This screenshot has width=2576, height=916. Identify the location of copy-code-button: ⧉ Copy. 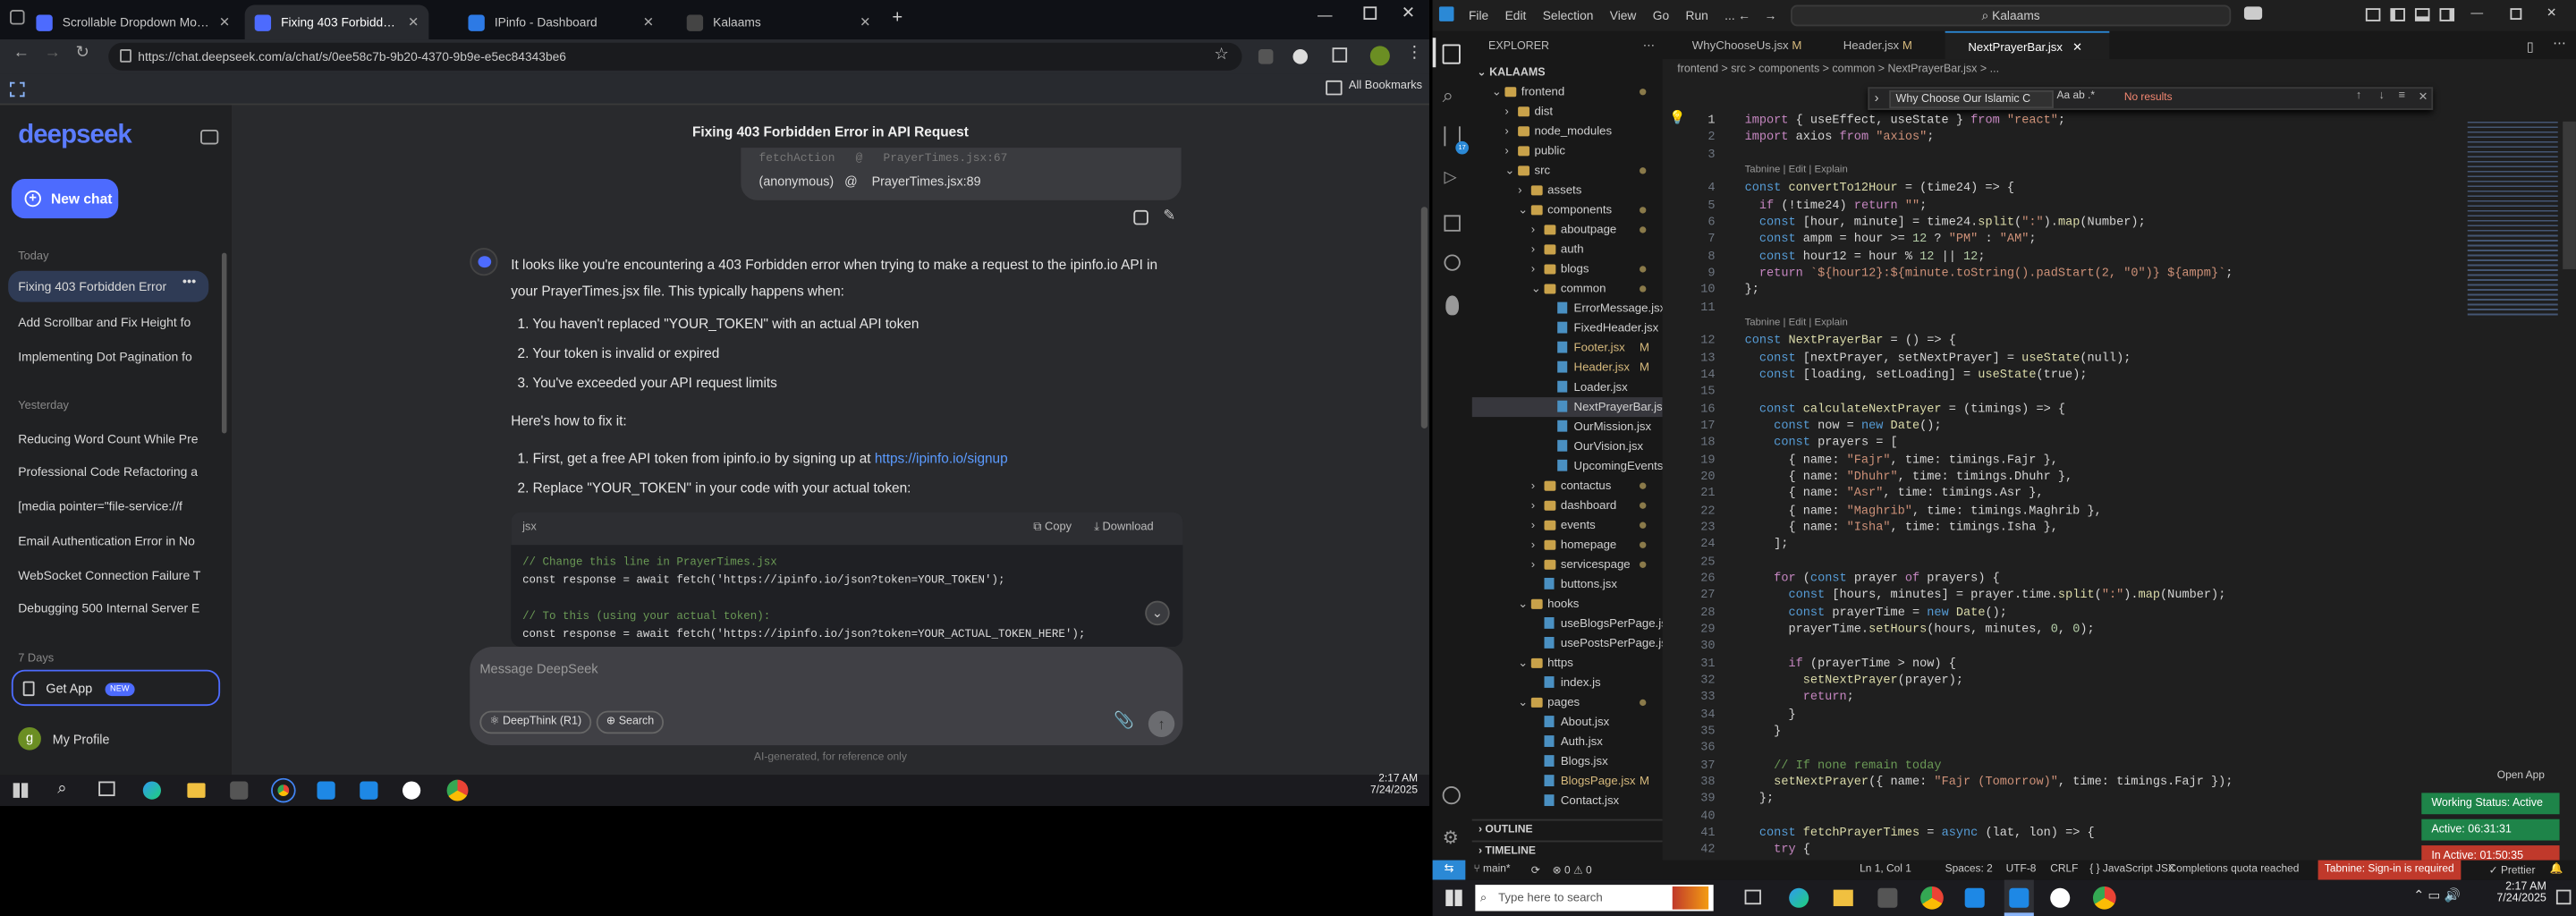
(1052, 529).